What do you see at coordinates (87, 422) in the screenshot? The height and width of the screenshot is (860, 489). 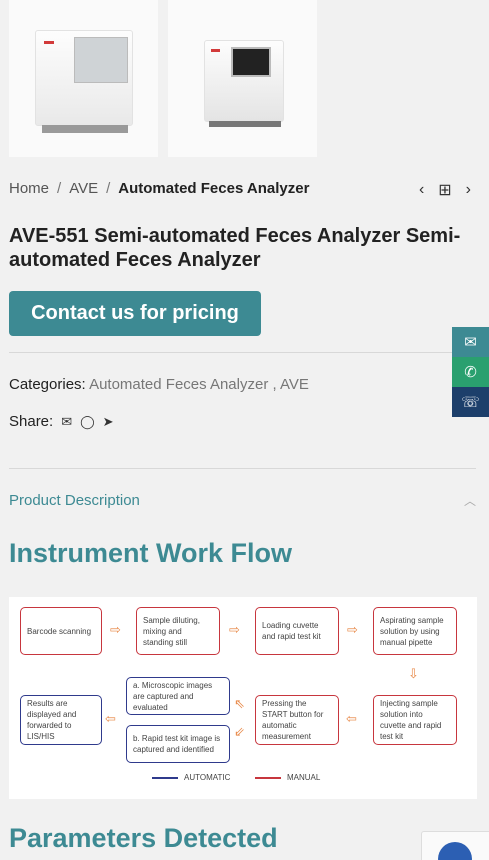 I see `whatsapp-share-icon: ◯` at bounding box center [87, 422].